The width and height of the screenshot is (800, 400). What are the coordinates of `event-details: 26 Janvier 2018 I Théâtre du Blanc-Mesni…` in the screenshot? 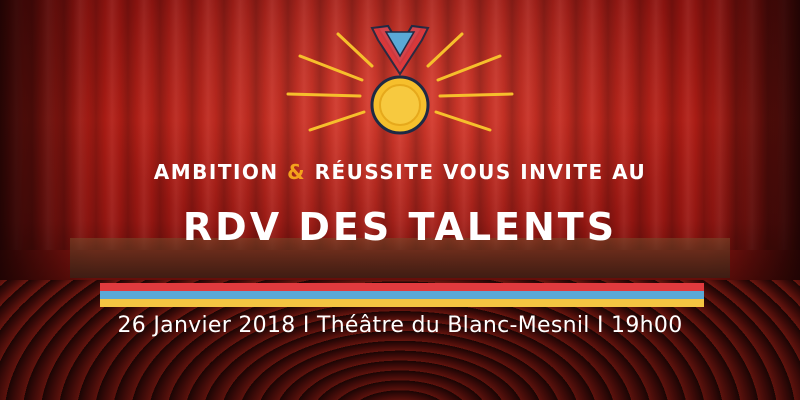 It's located at (400, 325).